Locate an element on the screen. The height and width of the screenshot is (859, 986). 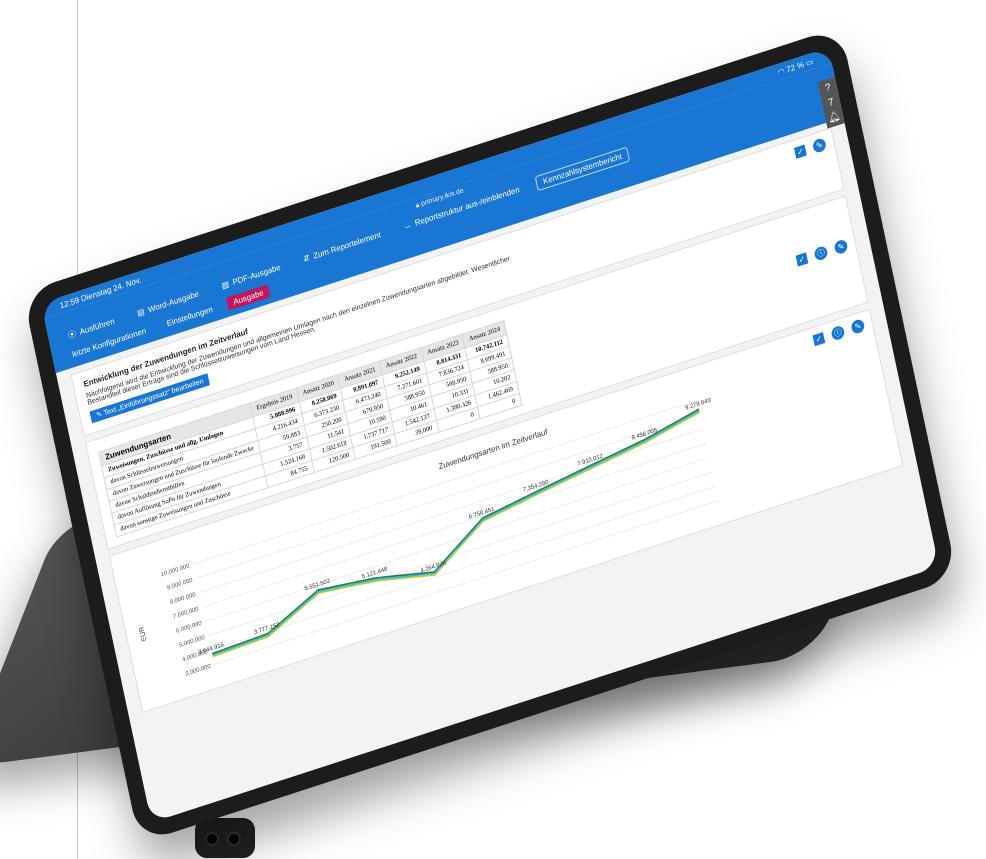
word-icon: ▤ is located at coordinates (141, 312).